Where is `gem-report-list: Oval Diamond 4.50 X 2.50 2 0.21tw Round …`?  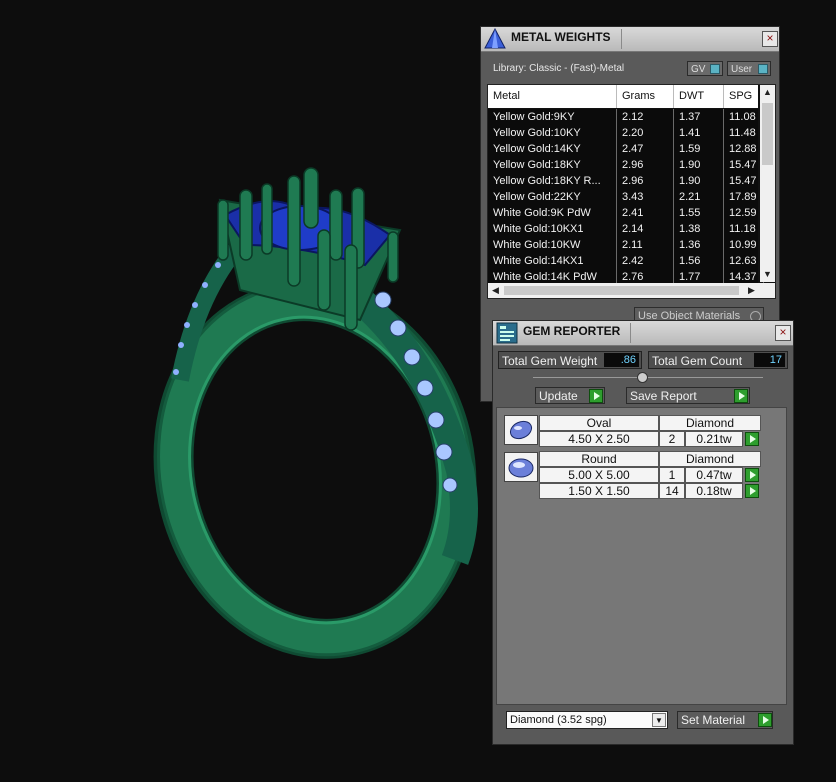
gem-report-list: Oval Diamond 4.50 X 2.50 2 0.21tw Round … is located at coordinates (641, 556).